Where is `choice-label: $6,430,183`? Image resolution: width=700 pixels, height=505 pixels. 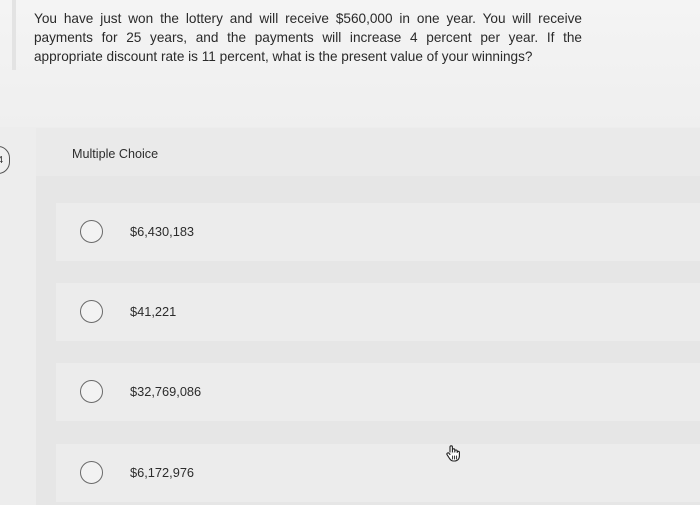 choice-label: $6,430,183 is located at coordinates (162, 231).